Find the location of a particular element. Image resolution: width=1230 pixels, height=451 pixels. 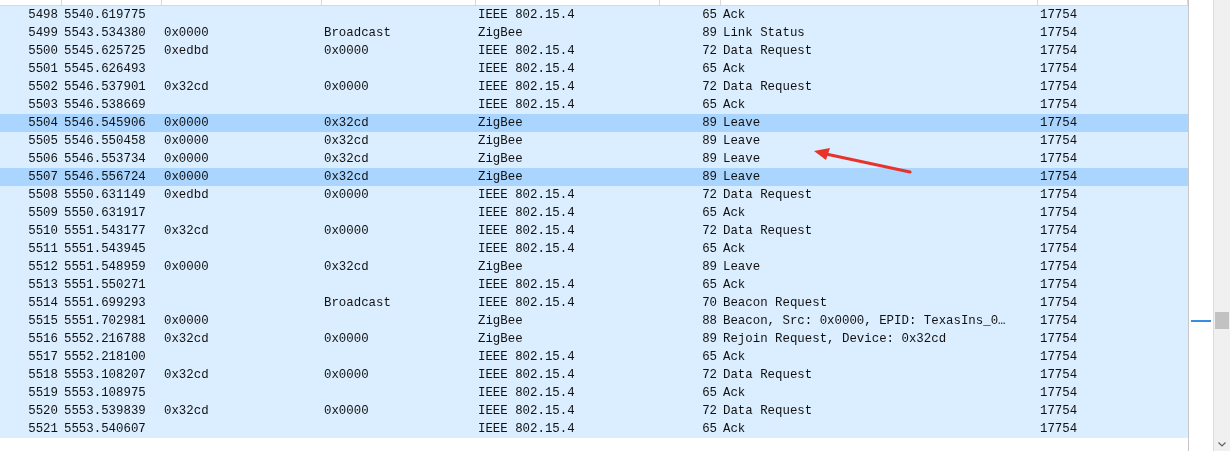

table-cell: 5551.543177 is located at coordinates (105, 230).